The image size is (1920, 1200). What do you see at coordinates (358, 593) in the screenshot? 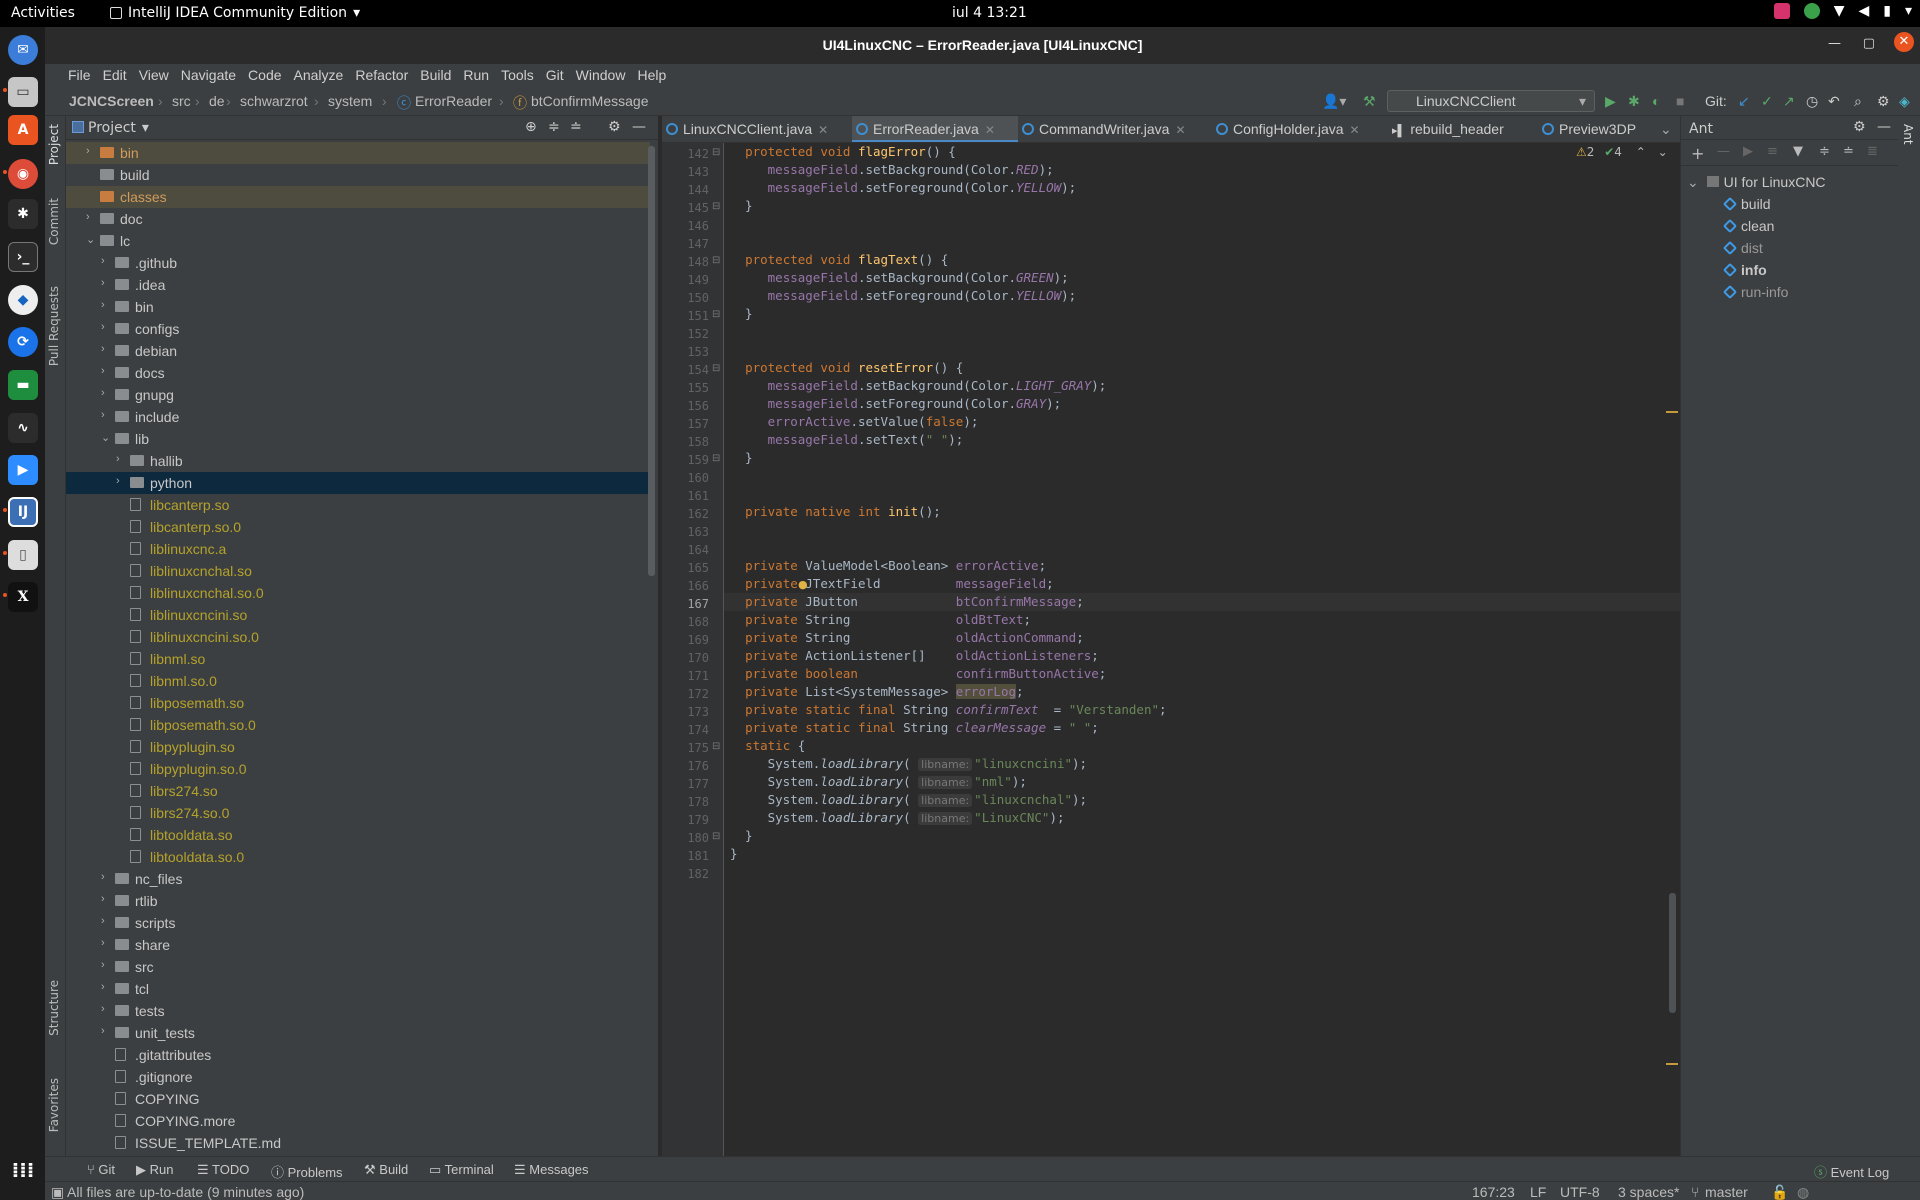
I see `tree-item-liblinuxcnchal-so-0: liblinuxcnchal.so.0` at bounding box center [358, 593].